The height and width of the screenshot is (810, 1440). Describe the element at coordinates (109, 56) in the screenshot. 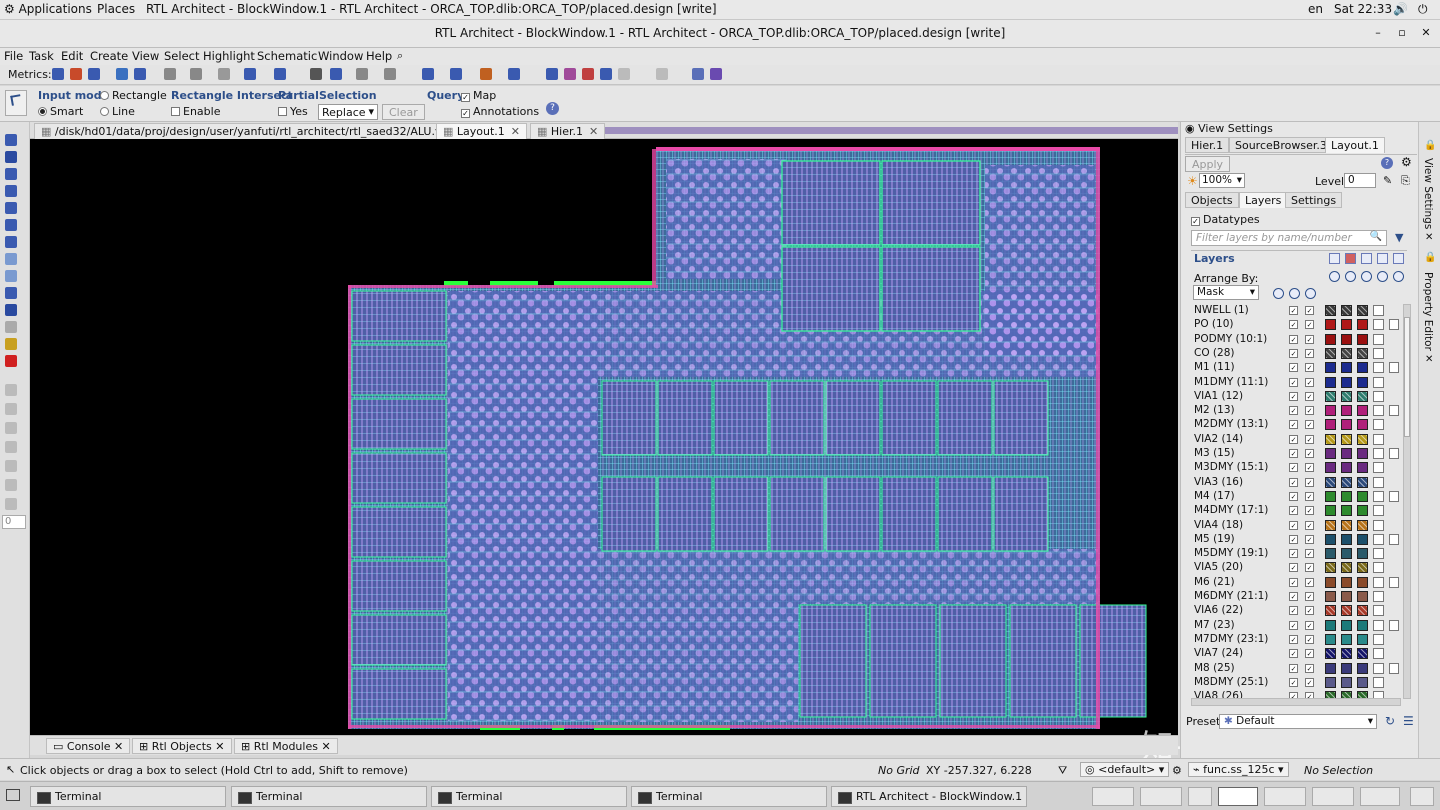

I see `menu-create: Create` at that location.